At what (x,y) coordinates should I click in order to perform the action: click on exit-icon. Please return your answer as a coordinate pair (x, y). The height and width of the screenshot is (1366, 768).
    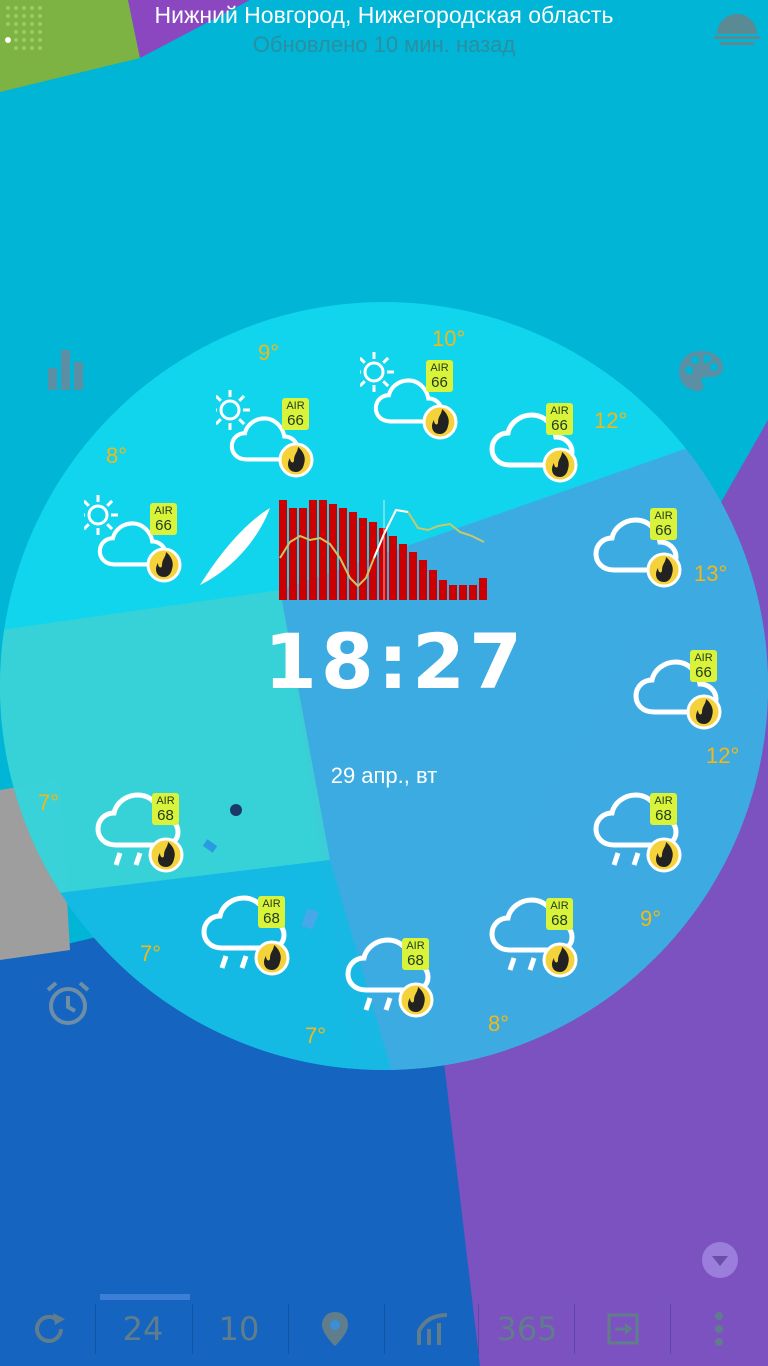
    Looking at the image, I should click on (623, 1329).